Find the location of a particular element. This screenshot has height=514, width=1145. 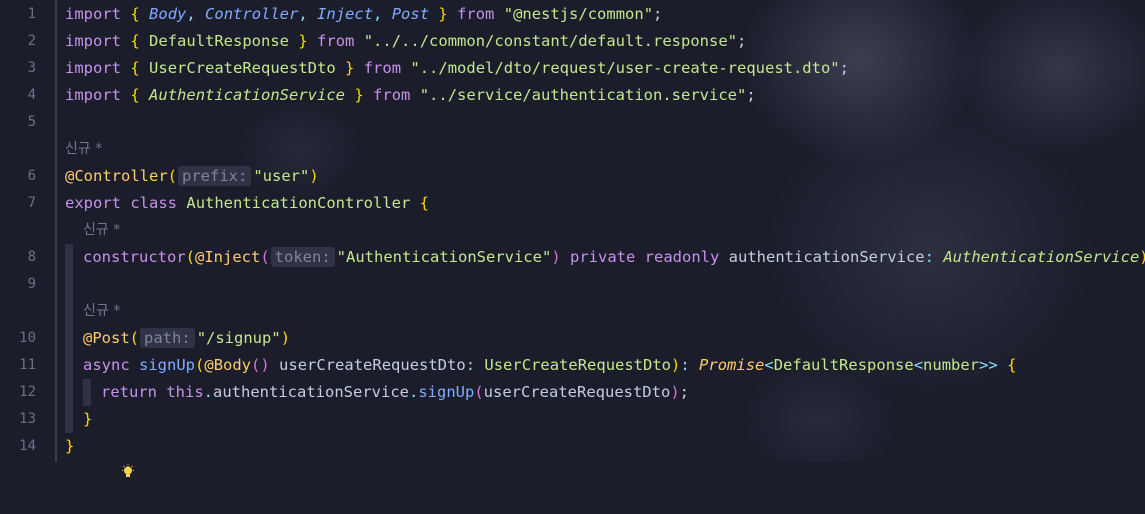

line-number: 3 is located at coordinates (31, 68).